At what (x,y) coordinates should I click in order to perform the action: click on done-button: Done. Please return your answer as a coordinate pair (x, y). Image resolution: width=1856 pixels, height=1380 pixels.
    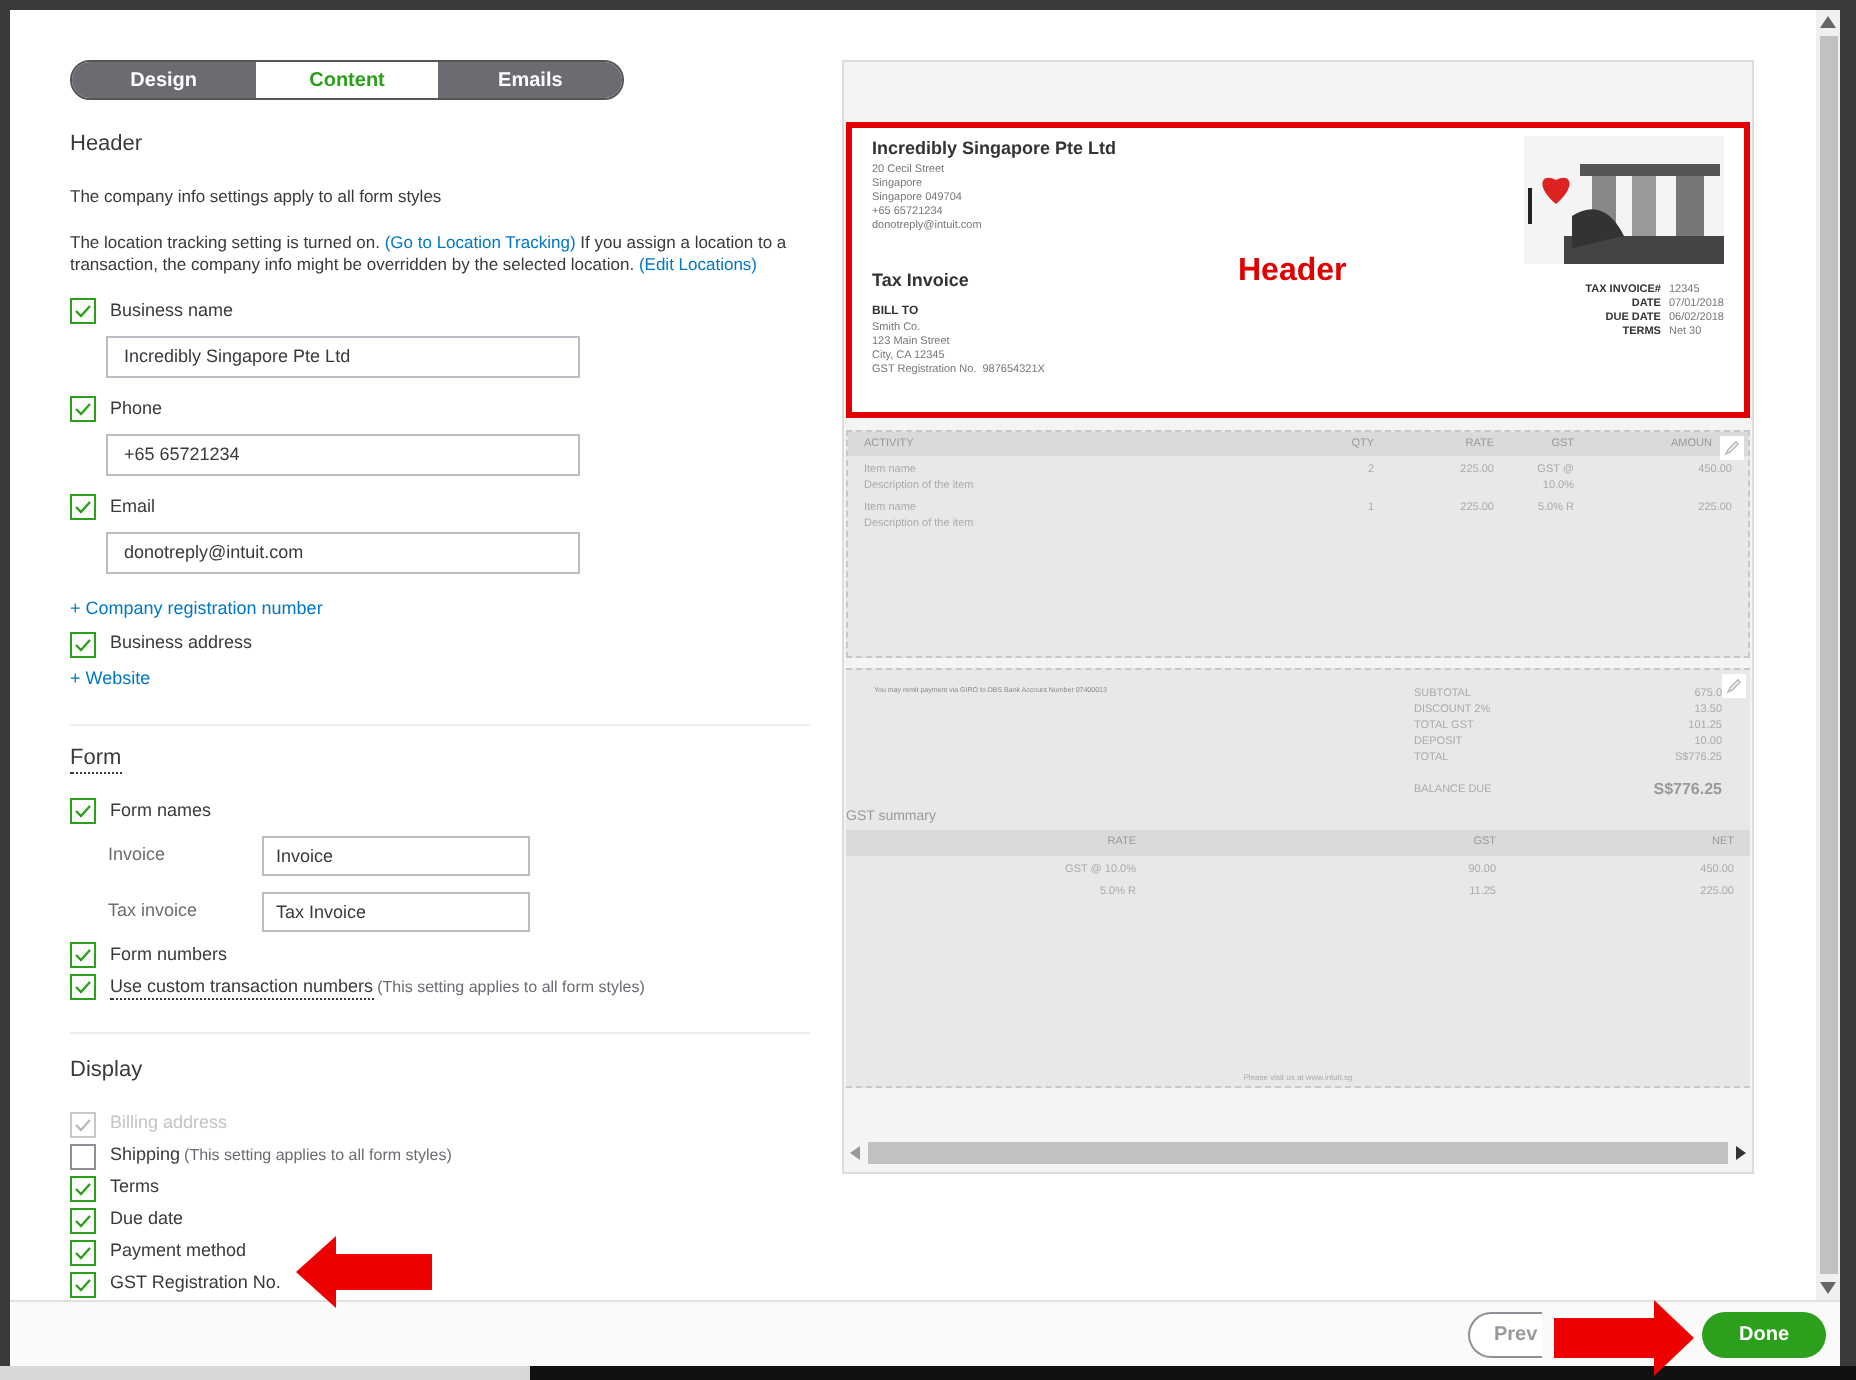
    Looking at the image, I should click on (1764, 1334).